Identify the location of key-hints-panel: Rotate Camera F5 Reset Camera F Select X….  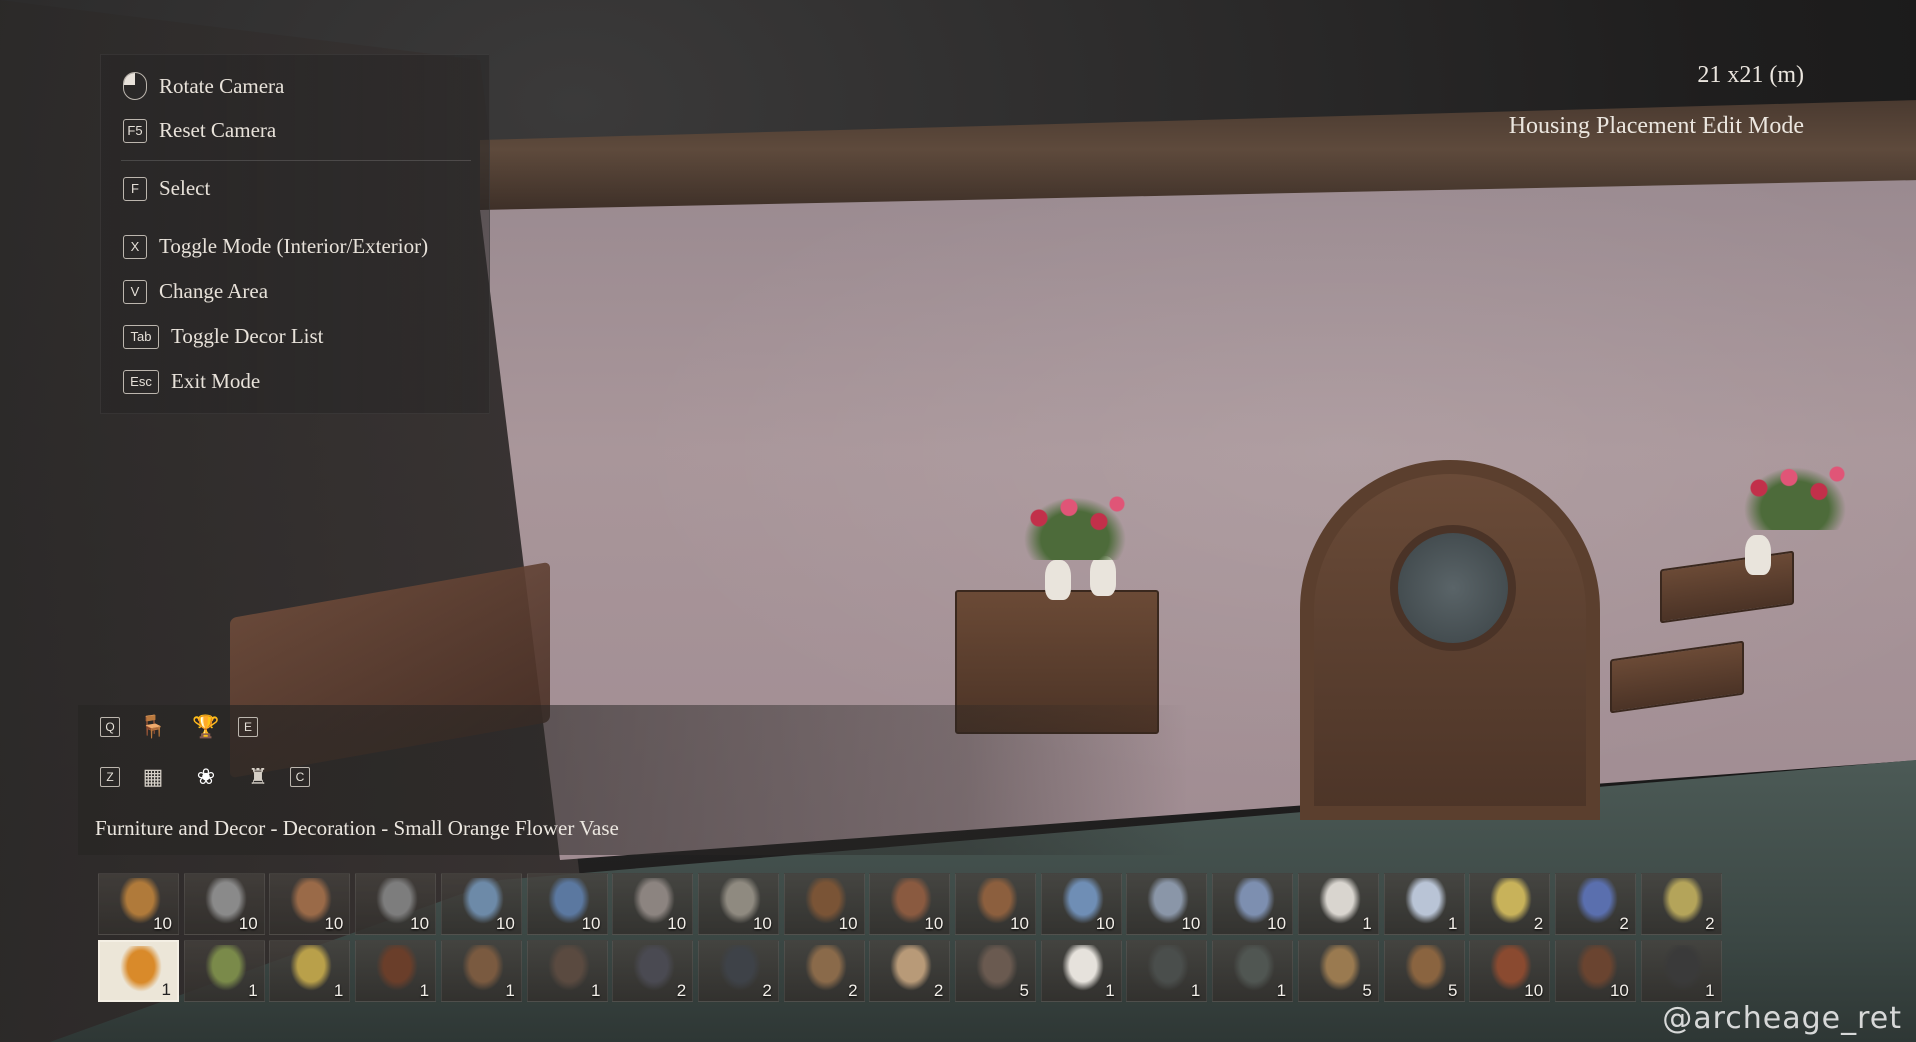
(295, 234).